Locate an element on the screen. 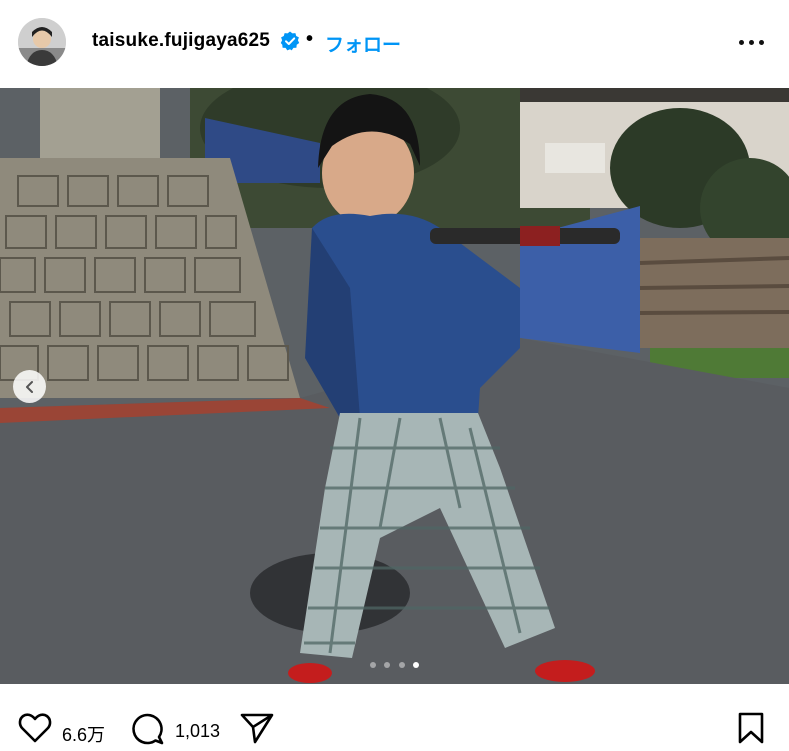 Image resolution: width=789 pixels, height=751 pixels. carousel-dot-active is located at coordinates (416, 665).